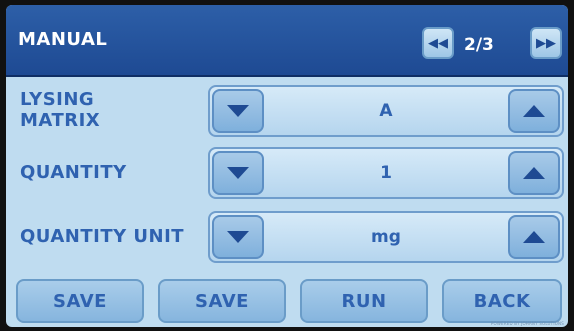 The height and width of the screenshot is (331, 574). Describe the element at coordinates (102, 236) in the screenshot. I see `quantity-unit-label: QUANTITY UNIT` at that location.